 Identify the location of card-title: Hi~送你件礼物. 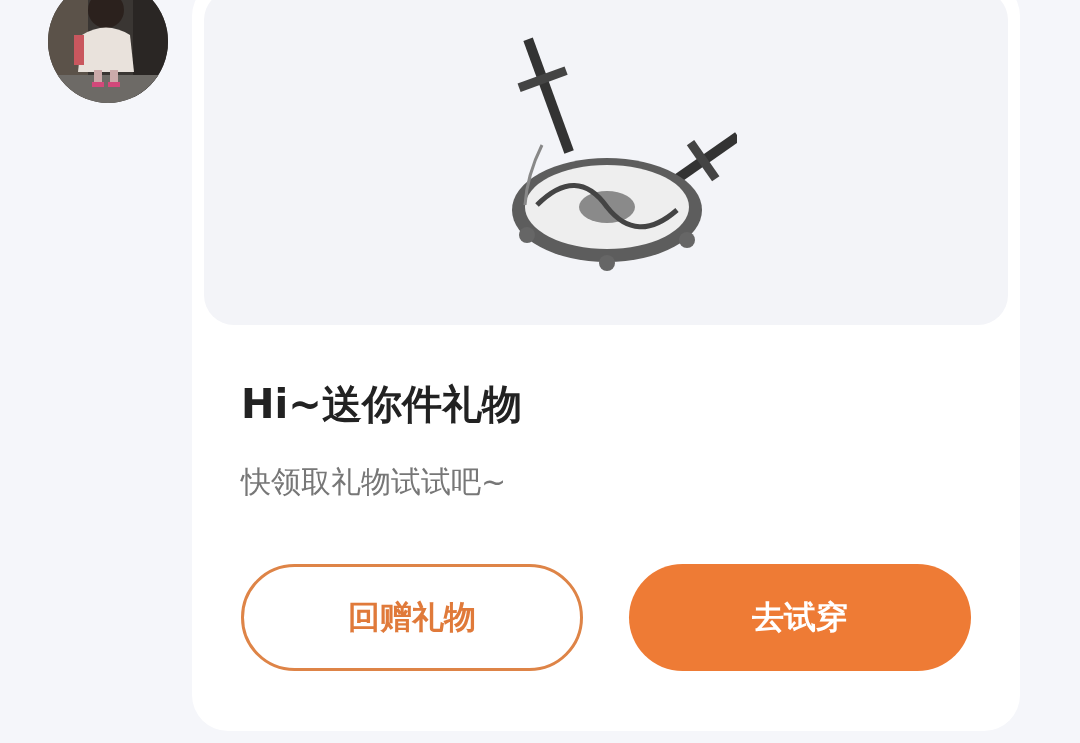
(382, 404).